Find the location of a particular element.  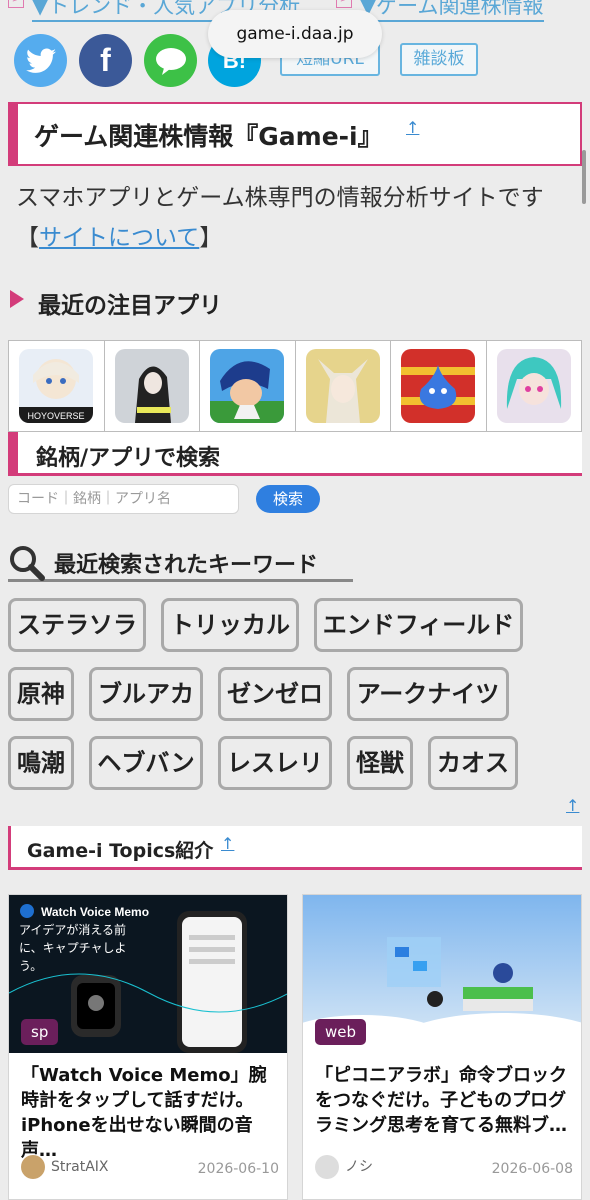

featured-heading-label: 最近の注目アプリ is located at coordinates (130, 306).